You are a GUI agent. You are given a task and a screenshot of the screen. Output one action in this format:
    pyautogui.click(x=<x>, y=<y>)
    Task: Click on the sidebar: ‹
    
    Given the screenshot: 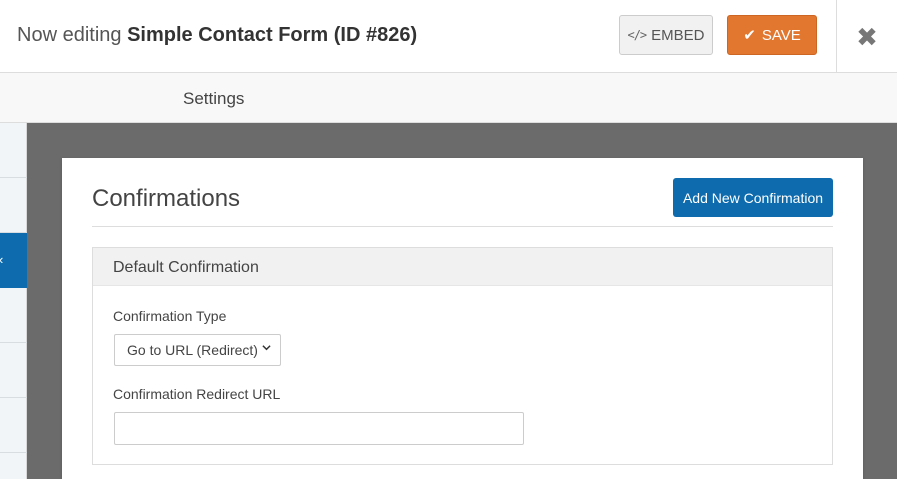 What is the action you would take?
    pyautogui.click(x=13, y=301)
    